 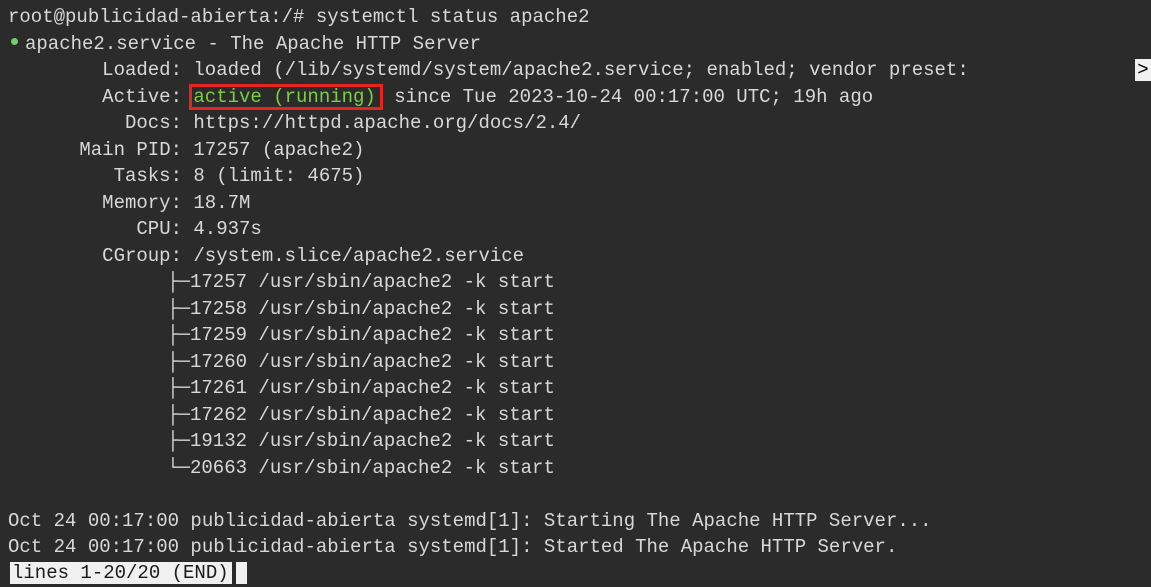 I want to click on loaded-label: Loaded:, so click(x=142, y=70).